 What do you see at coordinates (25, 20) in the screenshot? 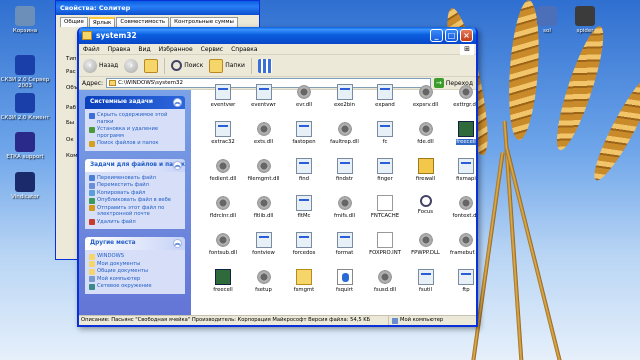
I see `desktop-icon: Корзина` at bounding box center [25, 20].